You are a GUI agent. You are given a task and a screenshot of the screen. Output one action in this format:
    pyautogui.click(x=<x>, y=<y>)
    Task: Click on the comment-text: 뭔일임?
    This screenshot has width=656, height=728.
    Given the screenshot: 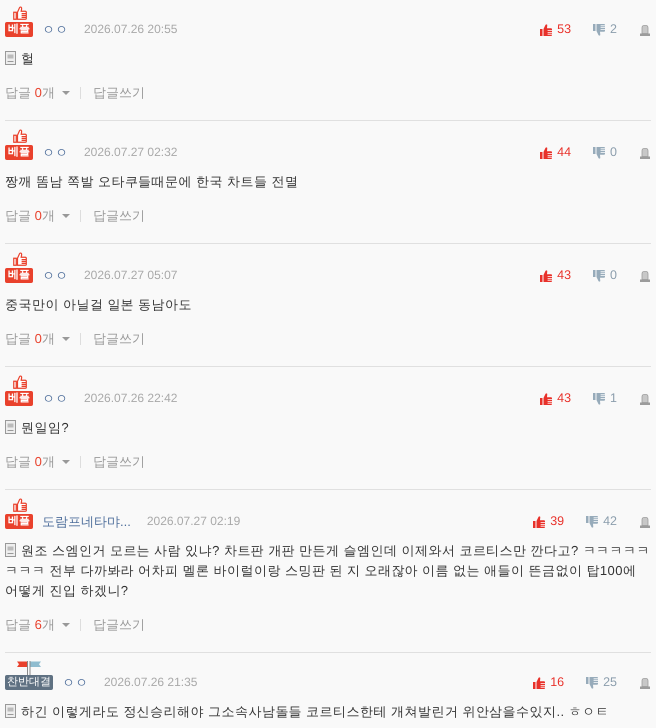 What is the action you would take?
    pyautogui.click(x=45, y=427)
    